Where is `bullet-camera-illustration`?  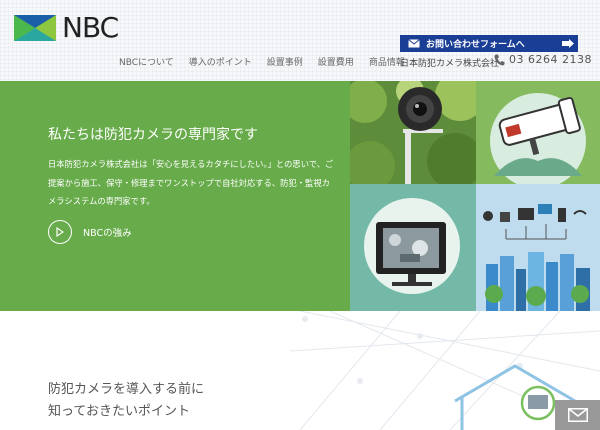
bullet-camera-illustration is located at coordinates (538, 132).